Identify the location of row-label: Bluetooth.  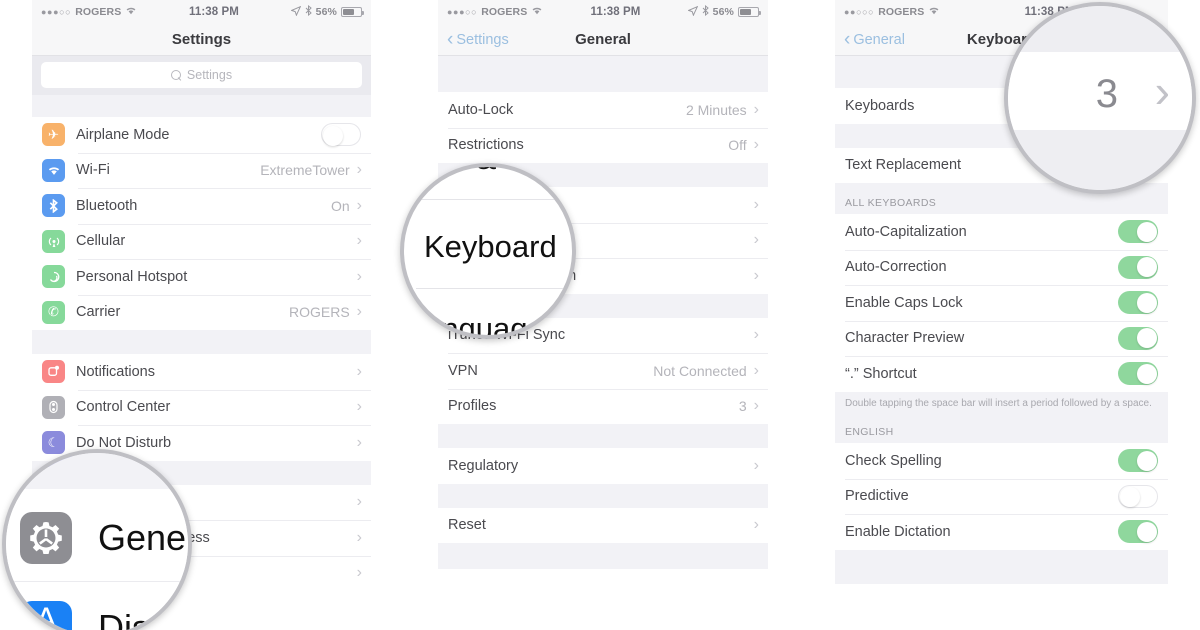
(107, 205).